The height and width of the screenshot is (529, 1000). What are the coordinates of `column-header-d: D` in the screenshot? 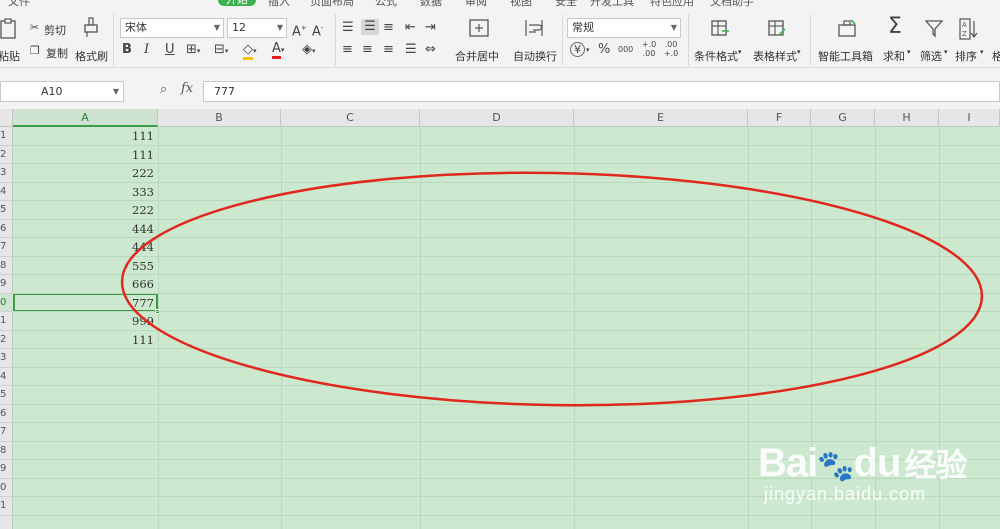 It's located at (497, 118).